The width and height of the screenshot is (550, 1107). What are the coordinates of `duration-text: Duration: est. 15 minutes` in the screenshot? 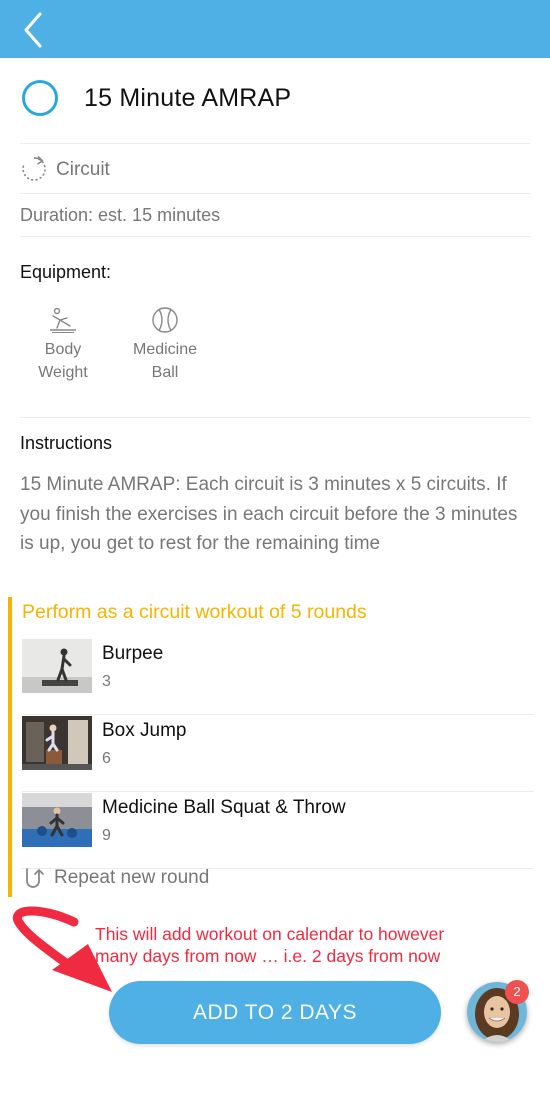 It's located at (120, 215).